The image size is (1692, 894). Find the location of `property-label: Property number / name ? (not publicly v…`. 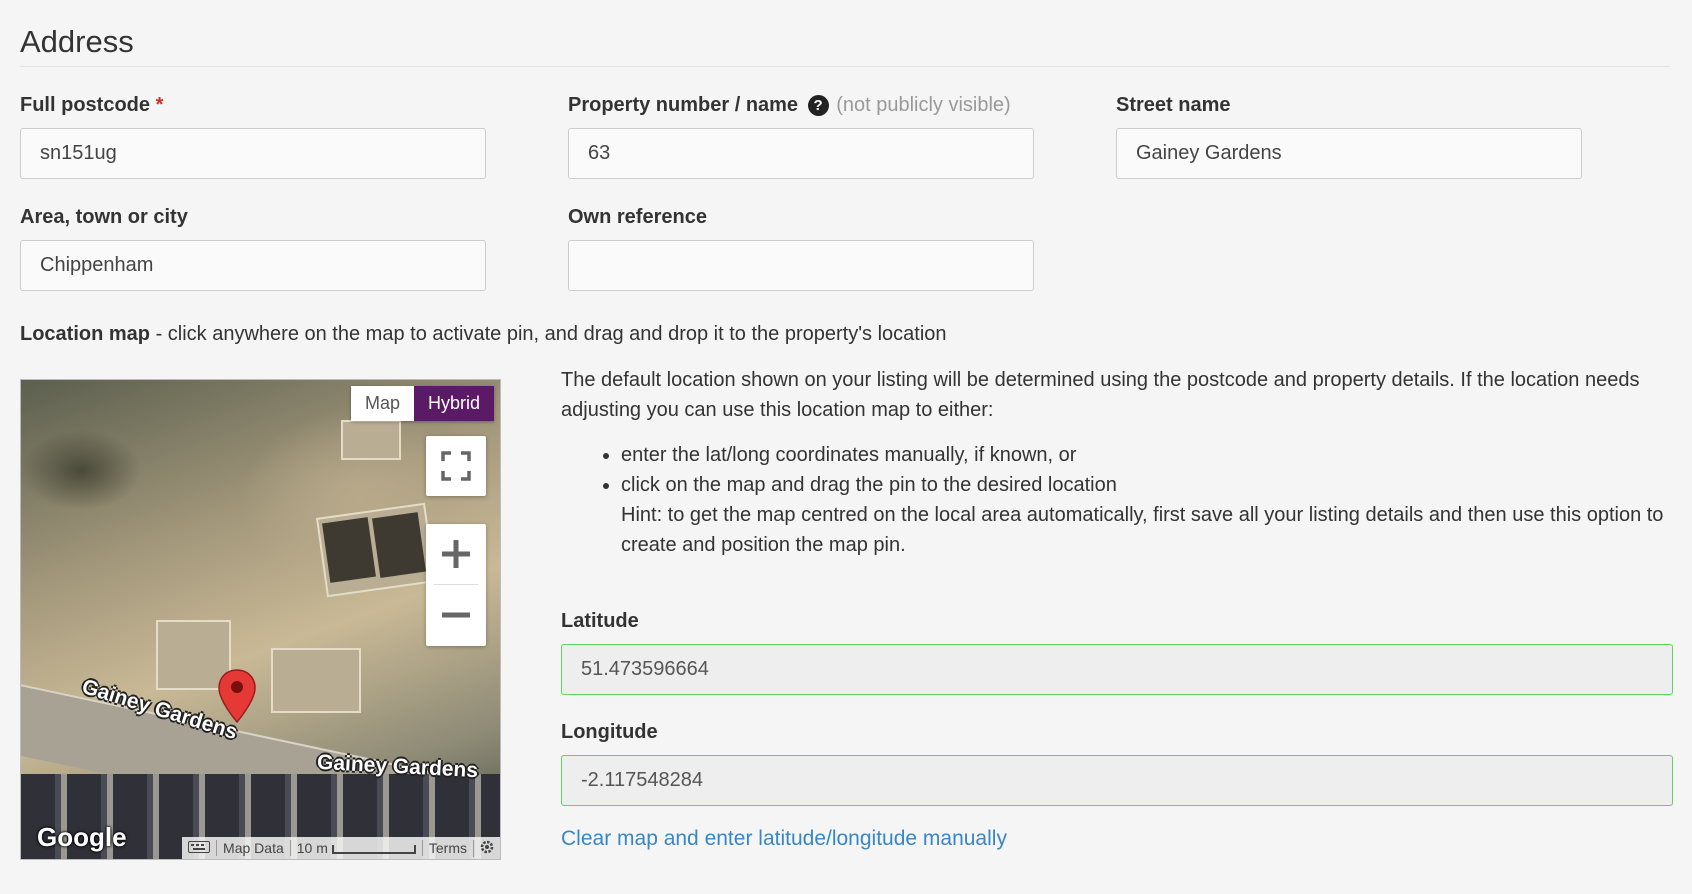

property-label: Property number / name ? (not publicly v… is located at coordinates (801, 105).